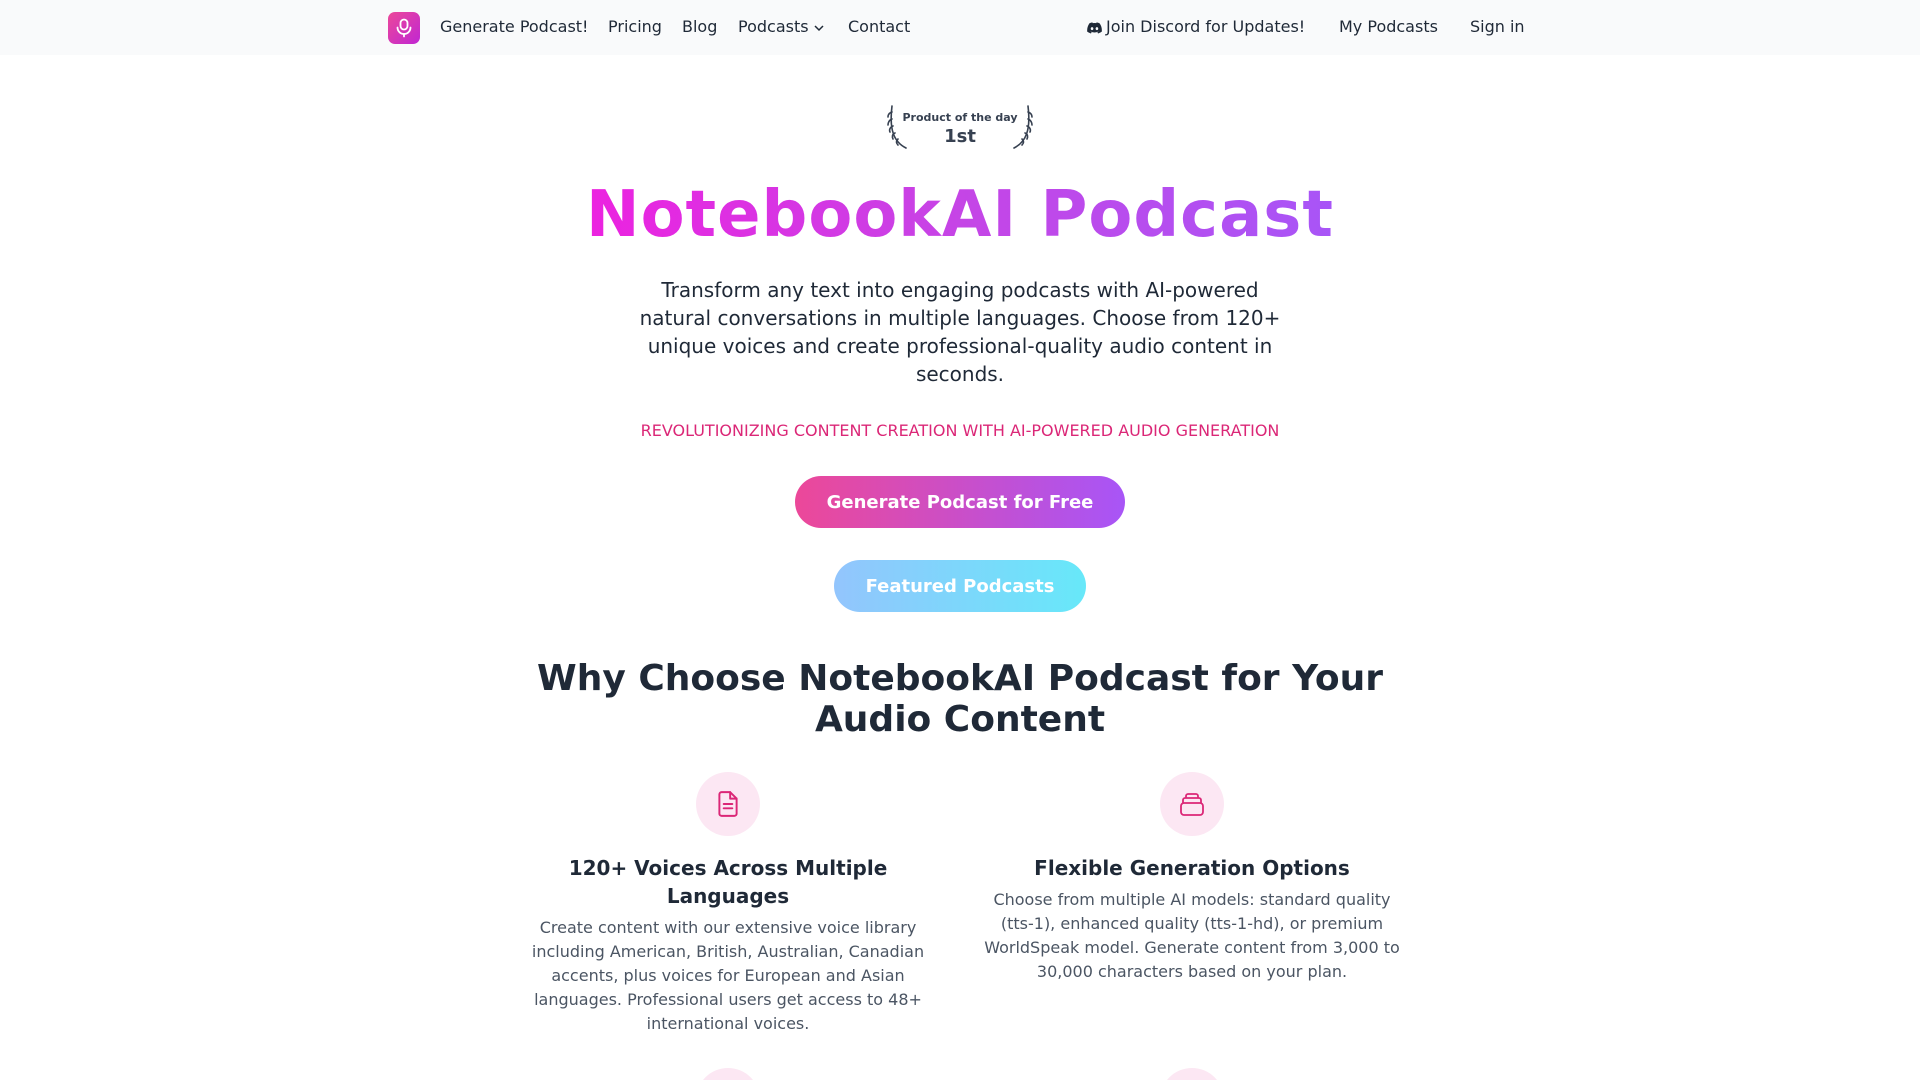 This screenshot has width=1920, height=1080. What do you see at coordinates (699, 27) in the screenshot?
I see `nav-blog: Blog` at bounding box center [699, 27].